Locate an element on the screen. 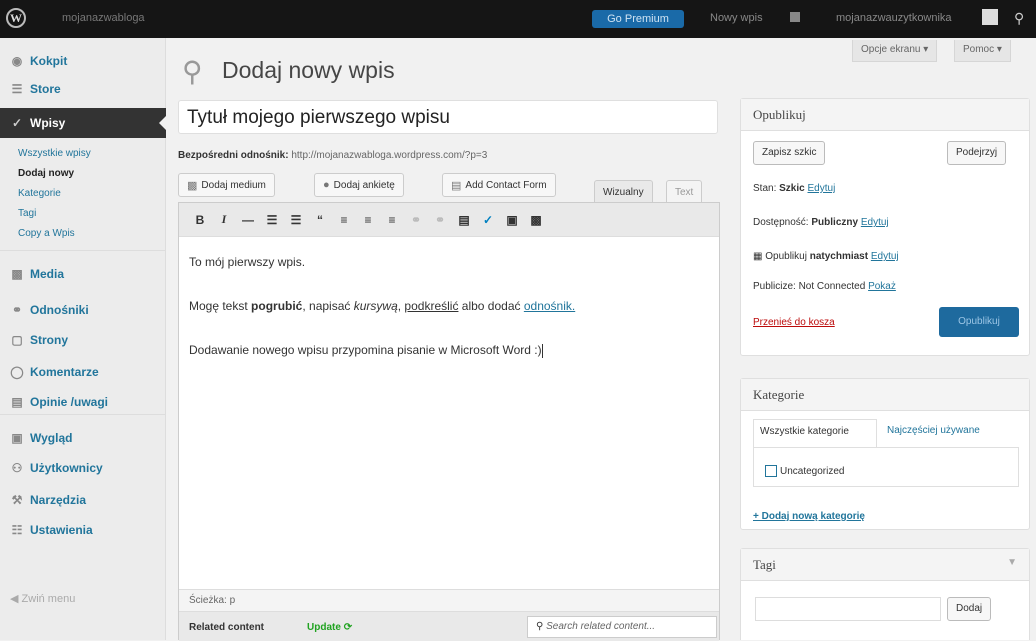 The image size is (1036, 641). sidebar-item-tools: ⚒ Narzędzia is located at coordinates (83, 500).